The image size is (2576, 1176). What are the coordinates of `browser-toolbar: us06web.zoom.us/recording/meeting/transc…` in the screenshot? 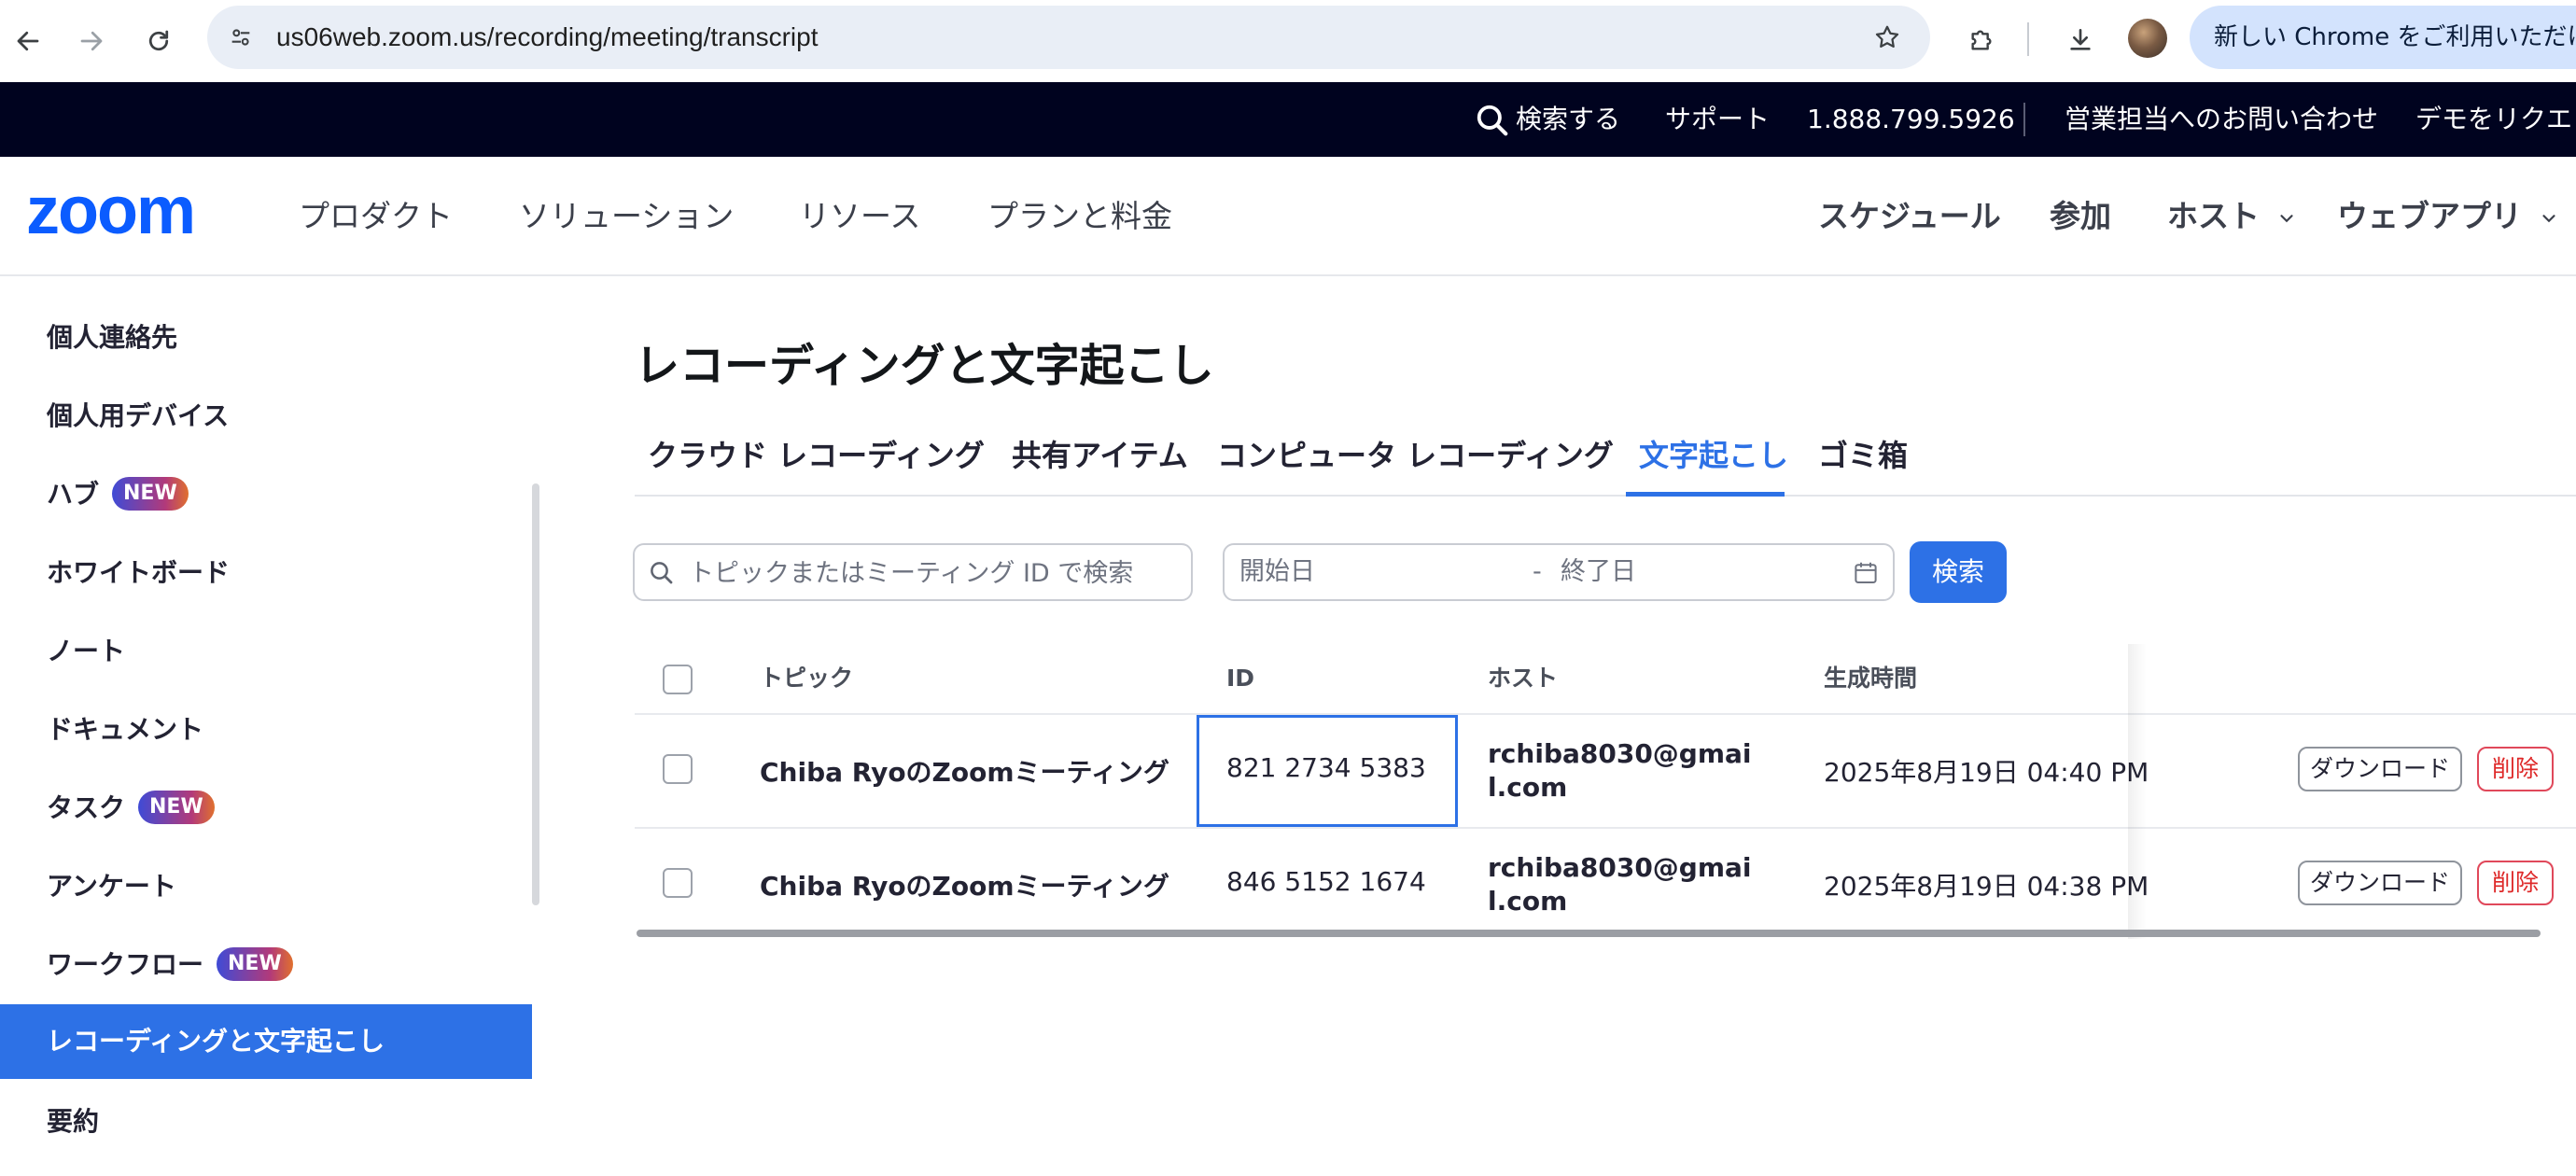 It's located at (1288, 41).